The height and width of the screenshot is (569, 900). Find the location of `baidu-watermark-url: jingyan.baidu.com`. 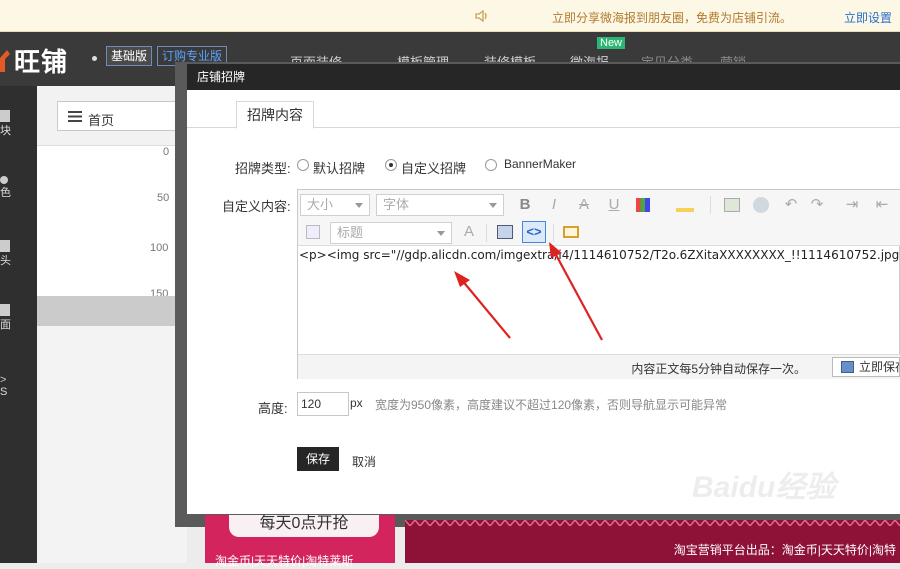

baidu-watermark-url: jingyan.baidu.com is located at coordinates (757, 502).